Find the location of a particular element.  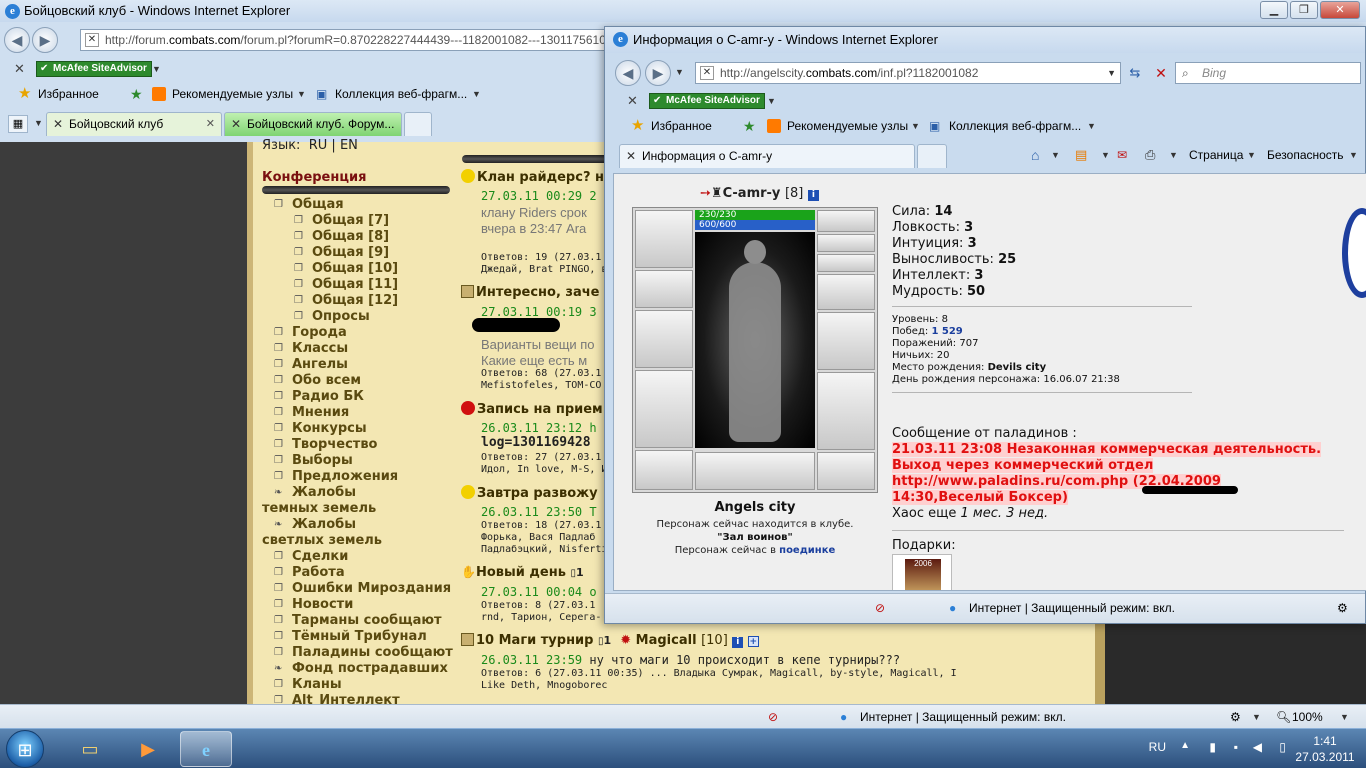

topic-title: ✋Новый день ▯1 is located at coordinates (522, 572).